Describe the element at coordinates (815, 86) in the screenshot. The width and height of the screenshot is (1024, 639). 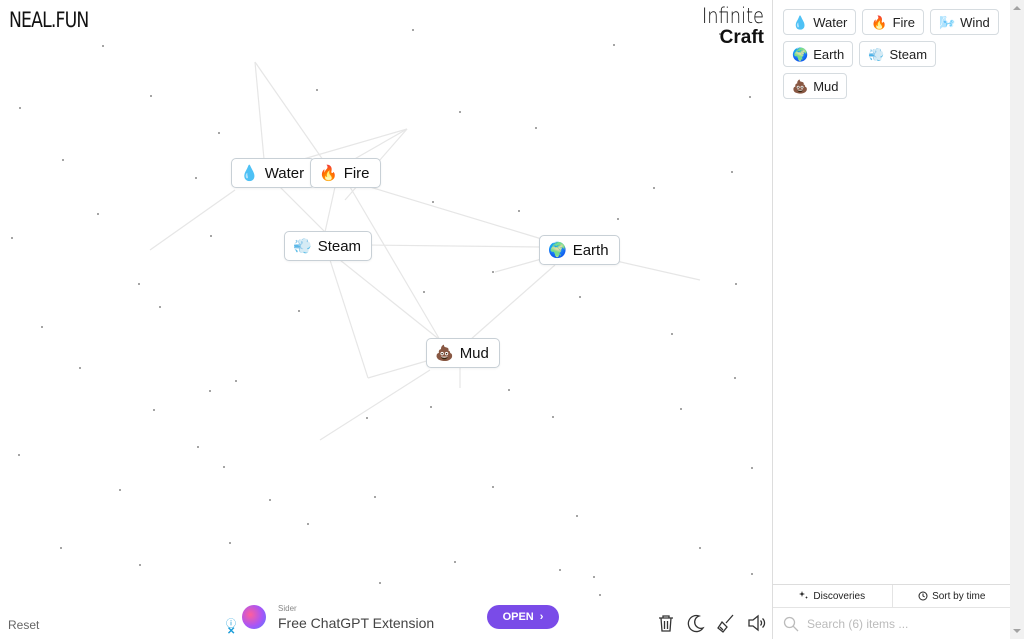
I see `sidebar-item-mud: 💩 Mud` at that location.